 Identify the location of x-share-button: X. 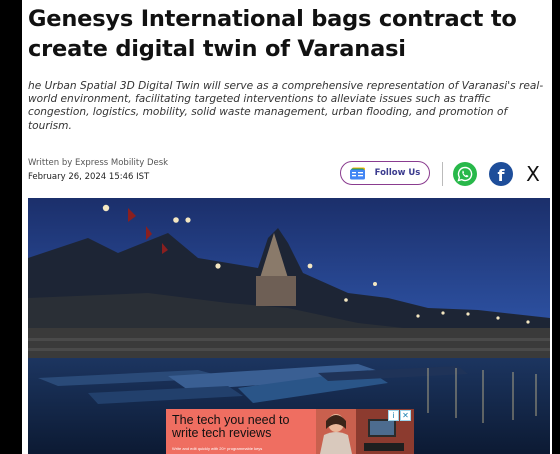
(533, 174).